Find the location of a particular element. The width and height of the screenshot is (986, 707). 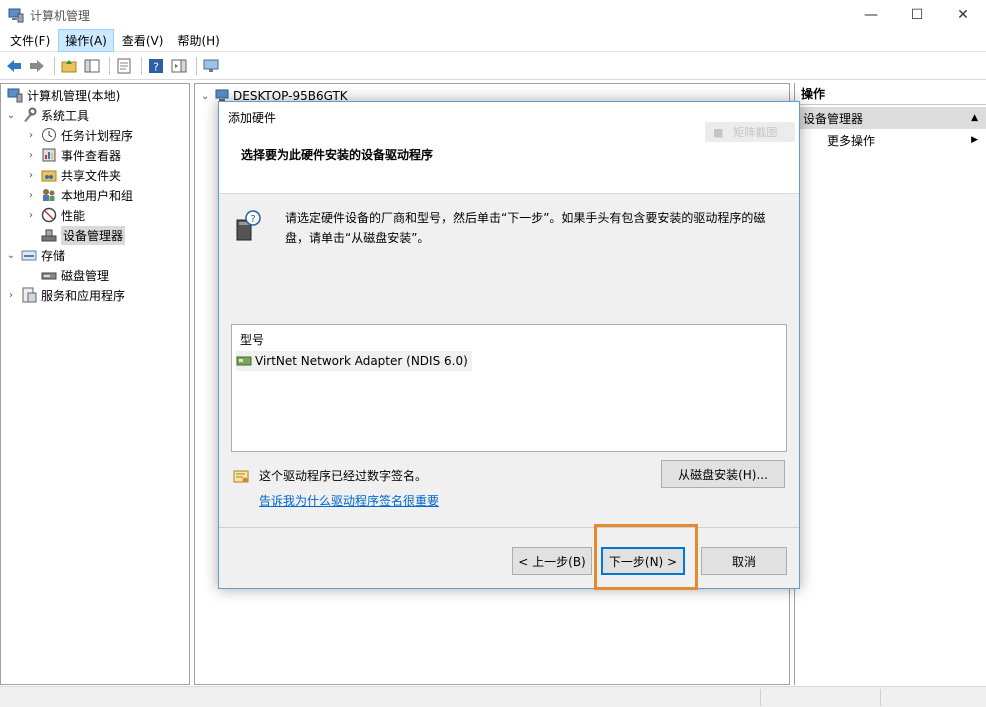

menu-view: 查看(V) is located at coordinates (143, 40).